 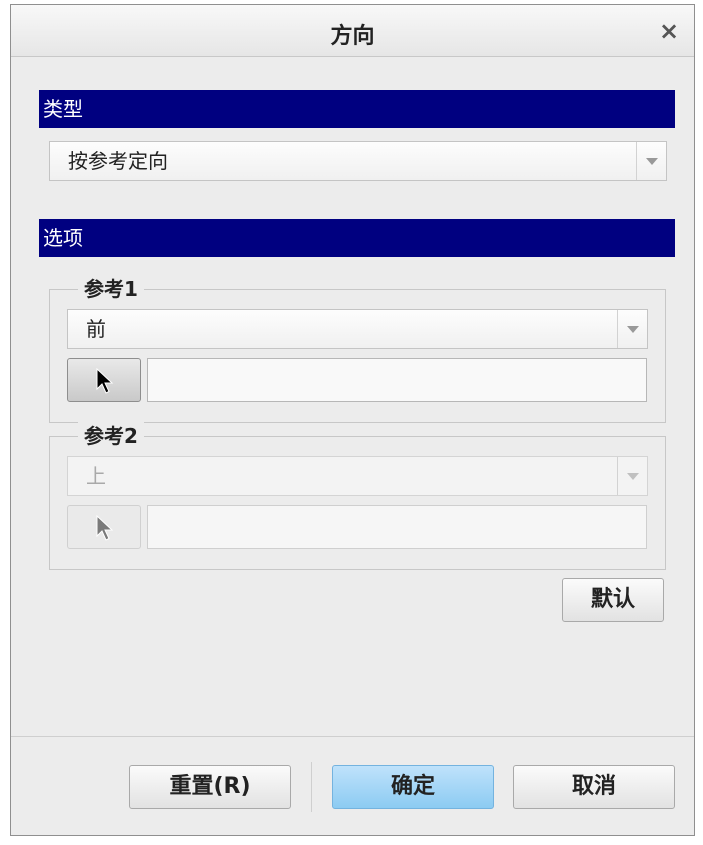 I want to click on reference2-legend: 参考2, so click(x=111, y=434).